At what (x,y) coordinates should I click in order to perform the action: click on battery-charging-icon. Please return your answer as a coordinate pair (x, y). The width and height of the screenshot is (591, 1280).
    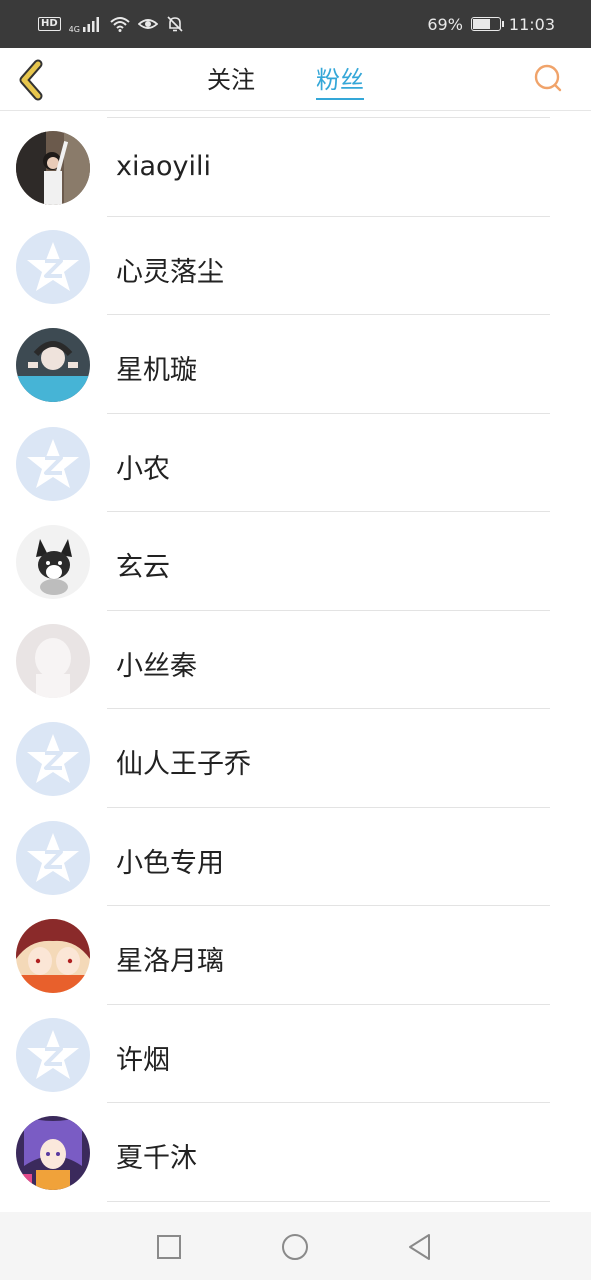
    Looking at the image, I should click on (487, 24).